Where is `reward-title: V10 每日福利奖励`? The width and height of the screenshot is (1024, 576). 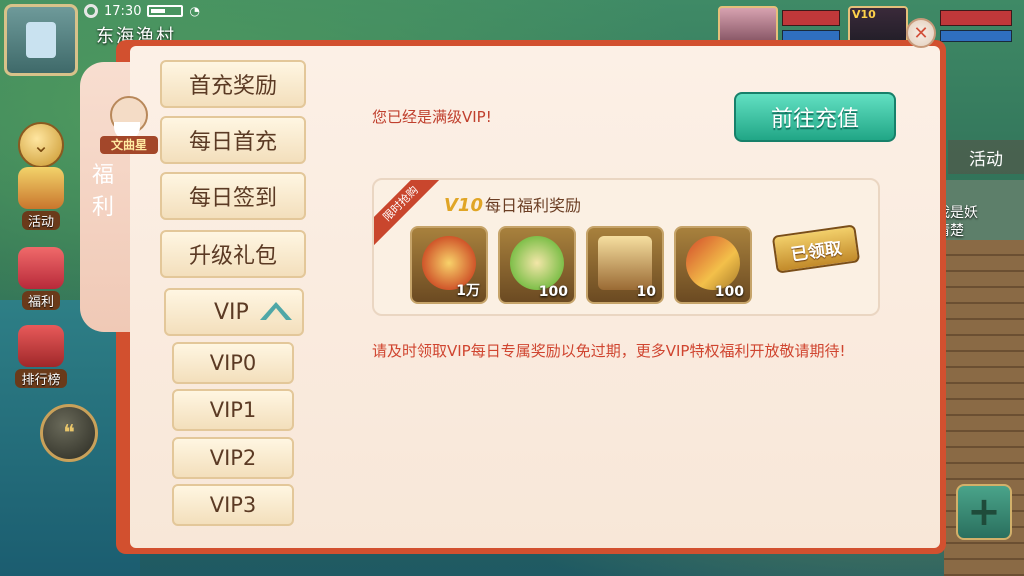
reward-title: V10 每日福利奖励 is located at coordinates (512, 204).